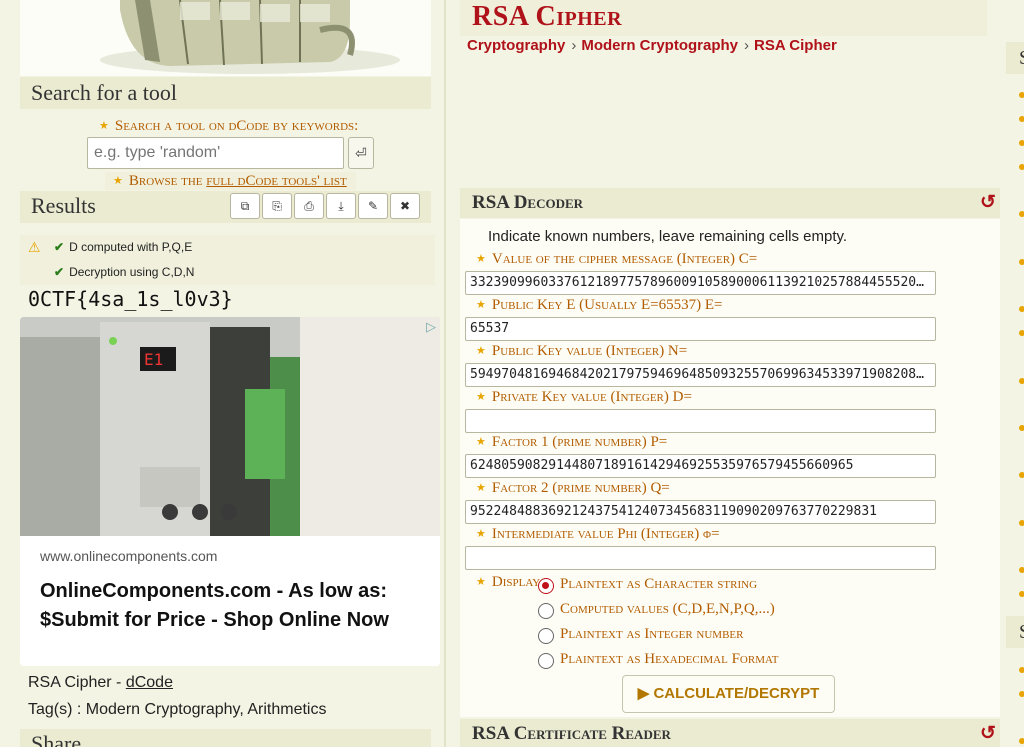 The height and width of the screenshot is (747, 1024). Describe the element at coordinates (658, 584) in the screenshot. I see `display-option-character-label: Plaintext as Character string` at that location.